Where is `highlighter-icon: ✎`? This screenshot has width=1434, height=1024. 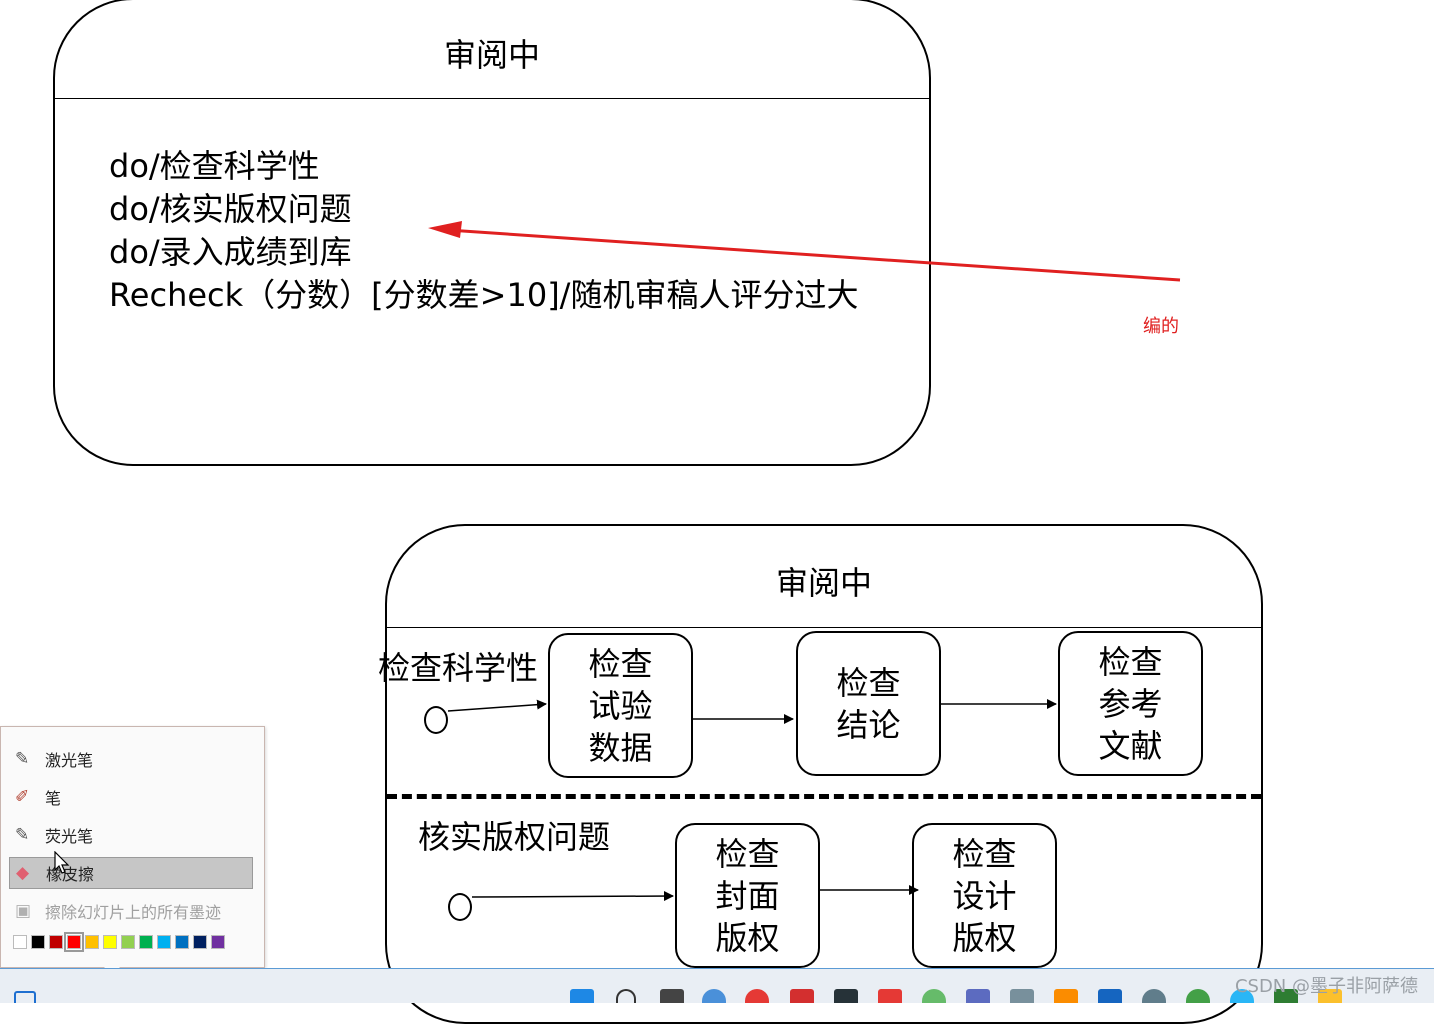
highlighter-icon: ✎ is located at coordinates (22, 835).